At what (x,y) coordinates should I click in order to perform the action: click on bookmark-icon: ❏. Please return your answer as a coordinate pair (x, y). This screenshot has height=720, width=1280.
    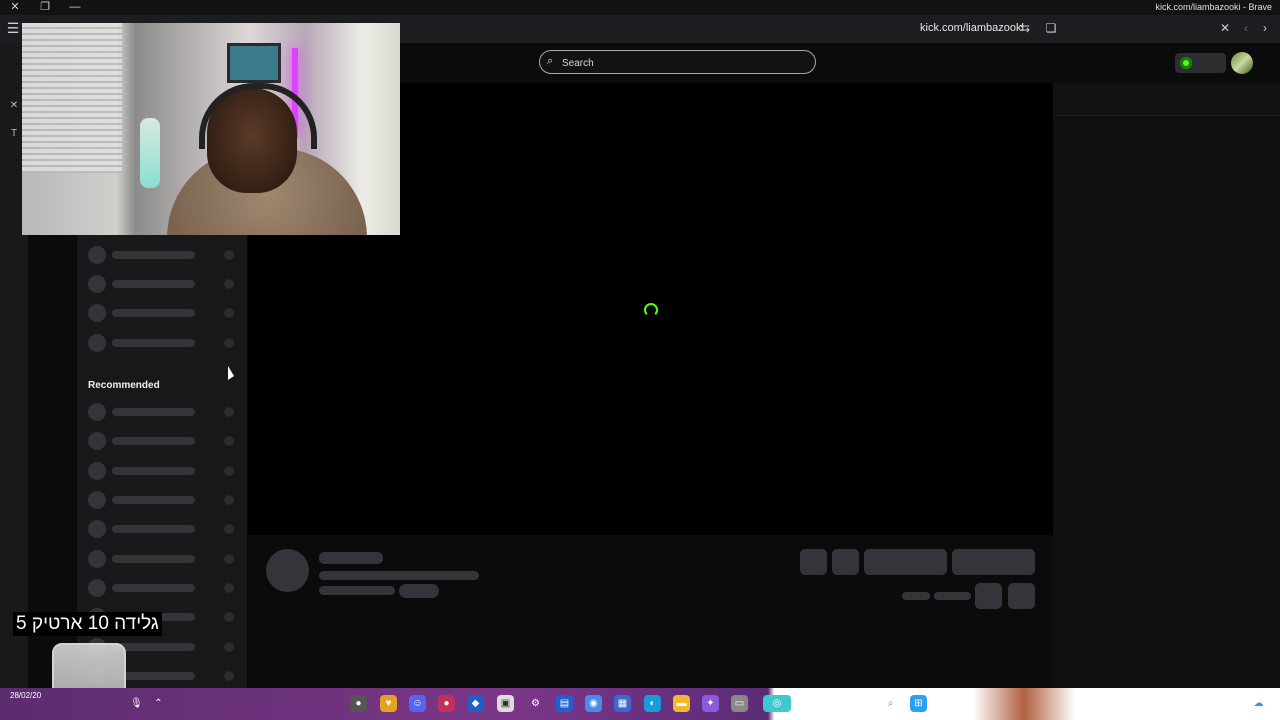
    Looking at the image, I should click on (1051, 28).